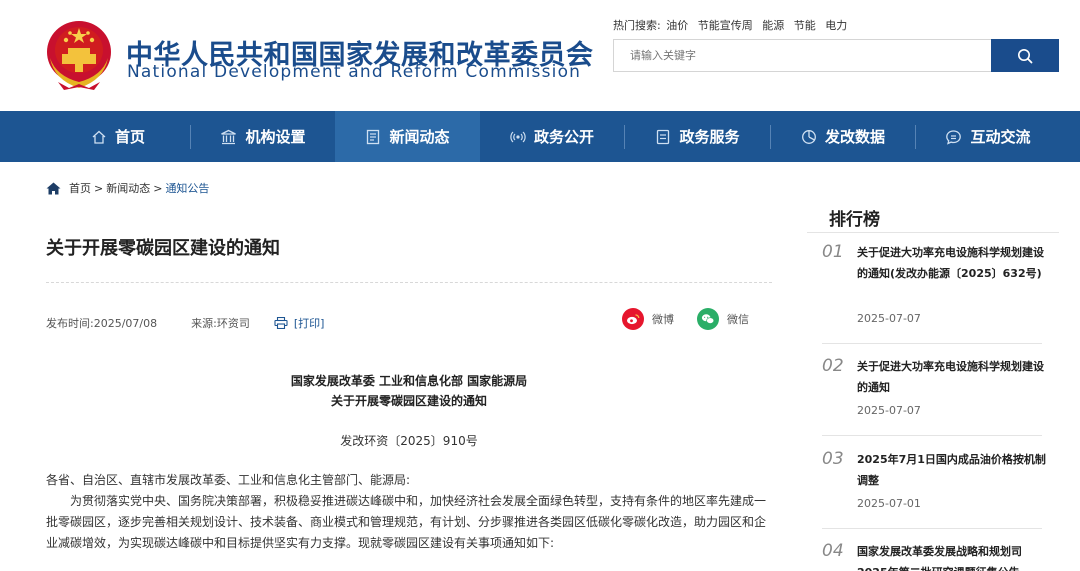  I want to click on search-box, so click(836, 55).